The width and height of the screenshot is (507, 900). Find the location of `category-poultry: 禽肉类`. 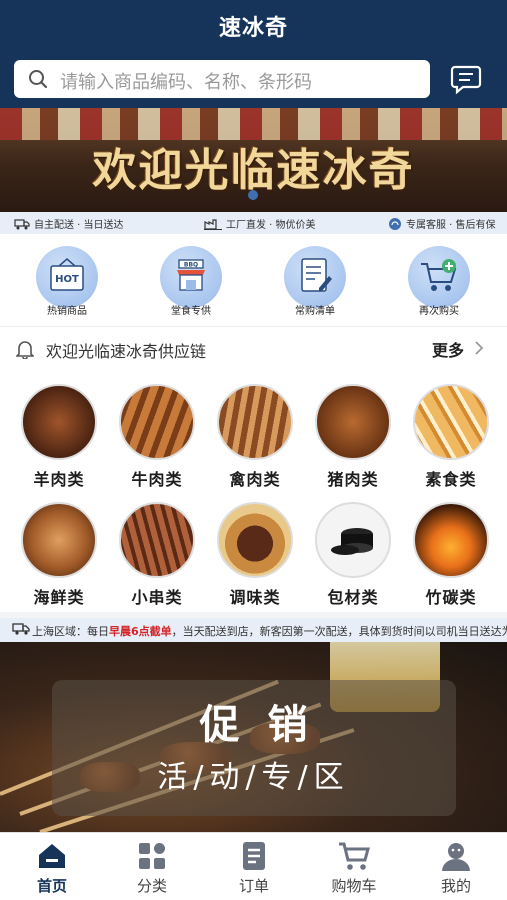

category-poultry: 禽肉类 is located at coordinates (255, 437).